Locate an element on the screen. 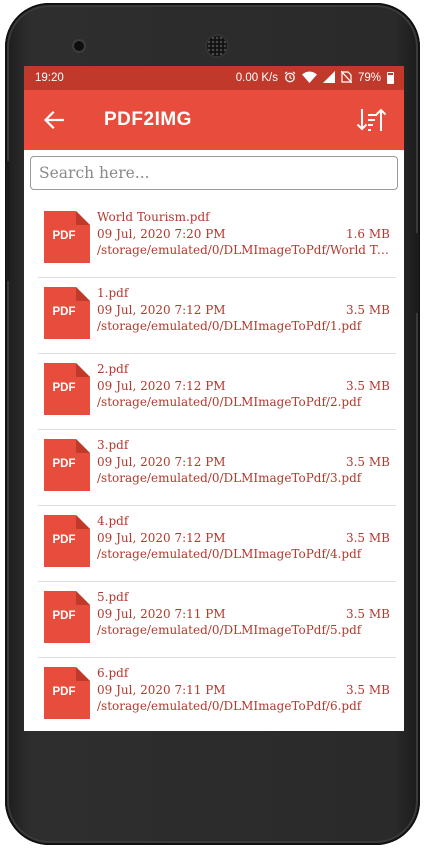 This screenshot has width=425, height=850. app-title: PDF2IMG is located at coordinates (148, 119).